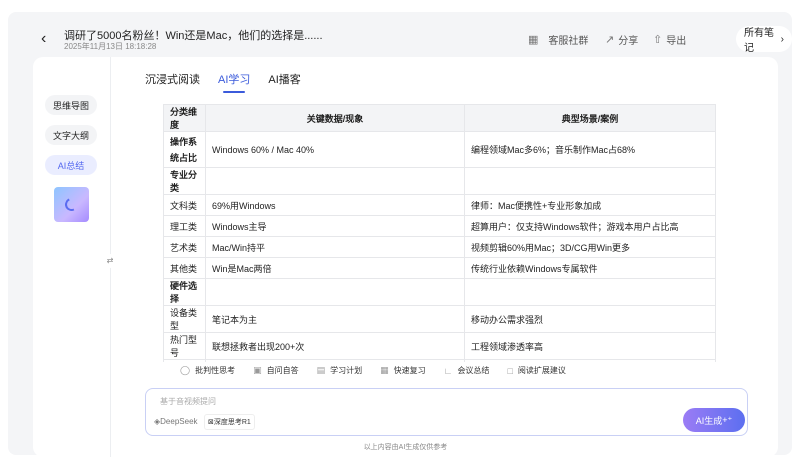 Image resolution: width=800 pixels, height=457 pixels. I want to click on tool-critical-thinking: ◯ 批判性思考, so click(207, 370).